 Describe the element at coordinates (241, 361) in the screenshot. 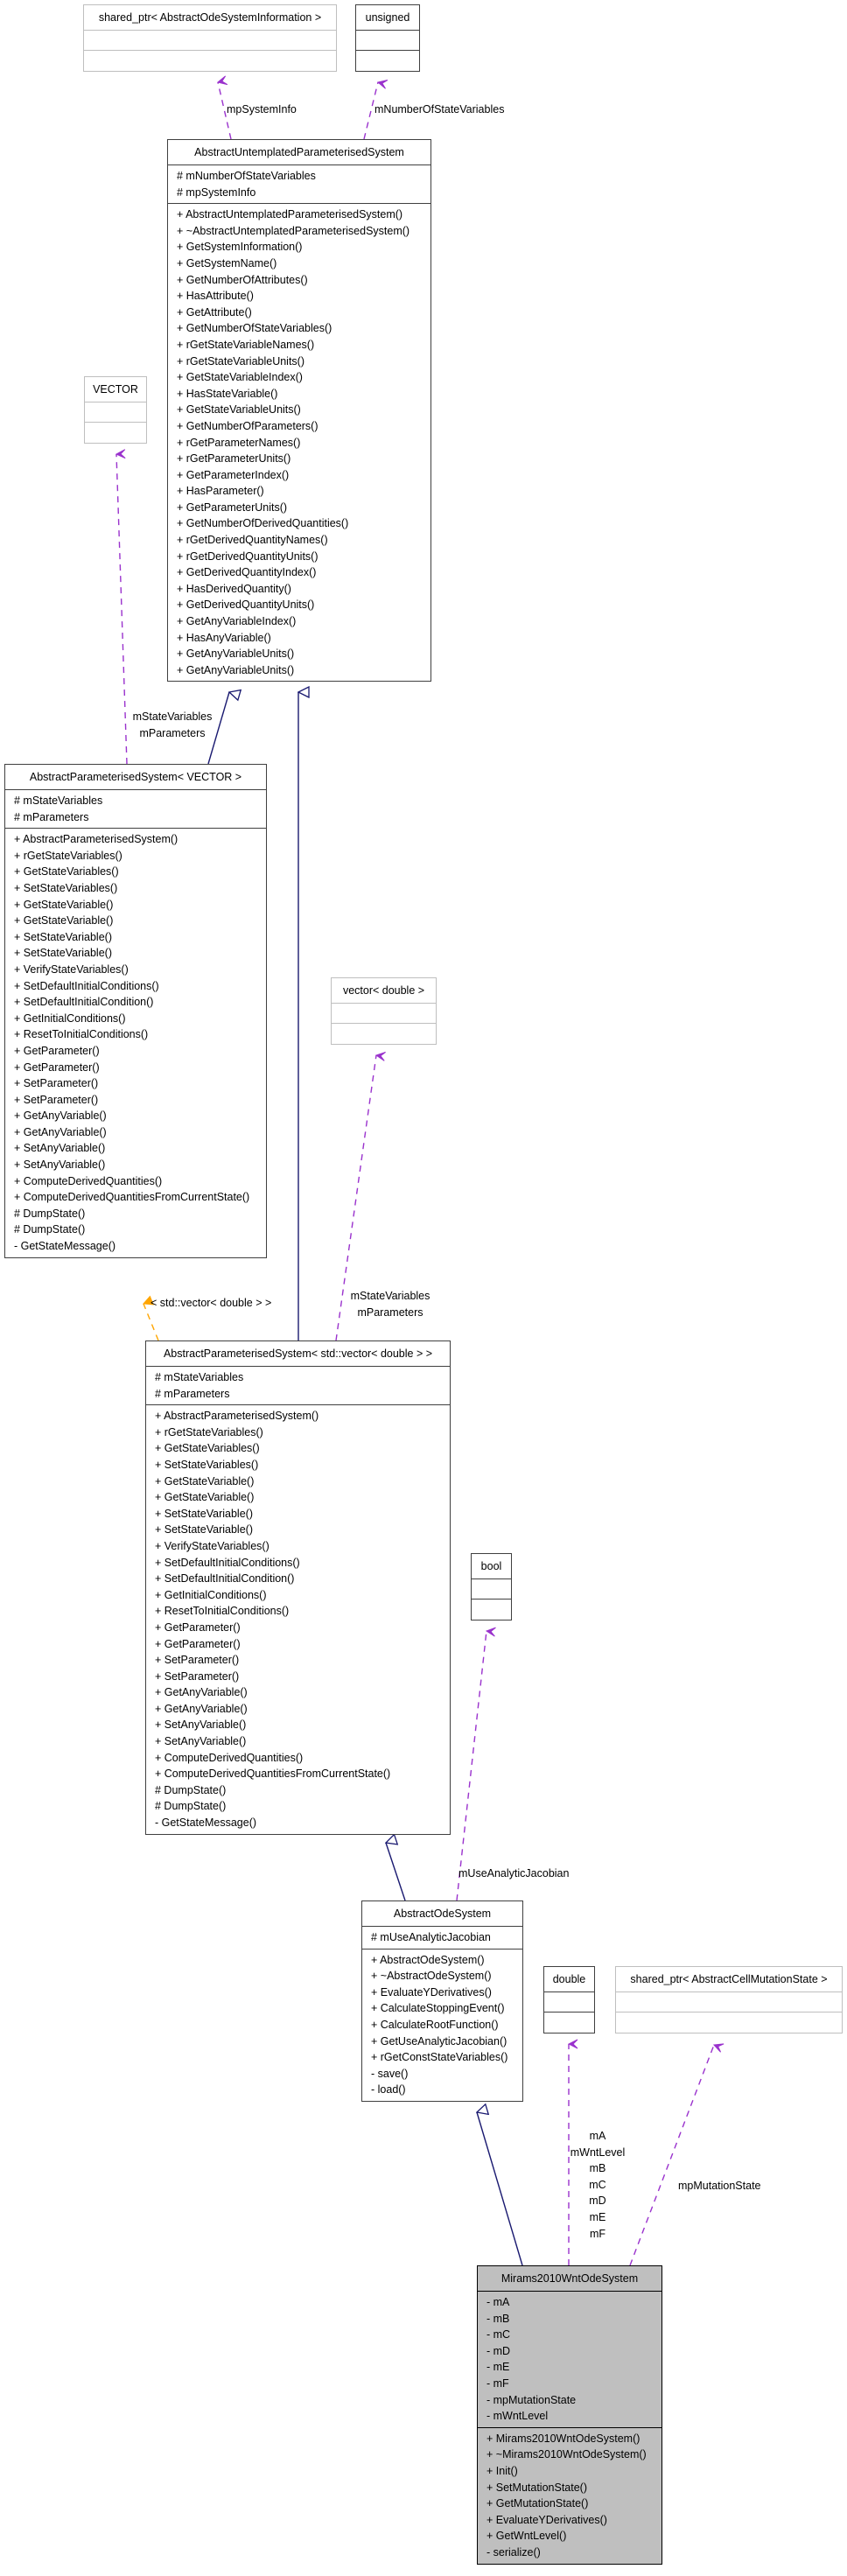

I see `method-row: + rGetStateVariableUnits()` at that location.